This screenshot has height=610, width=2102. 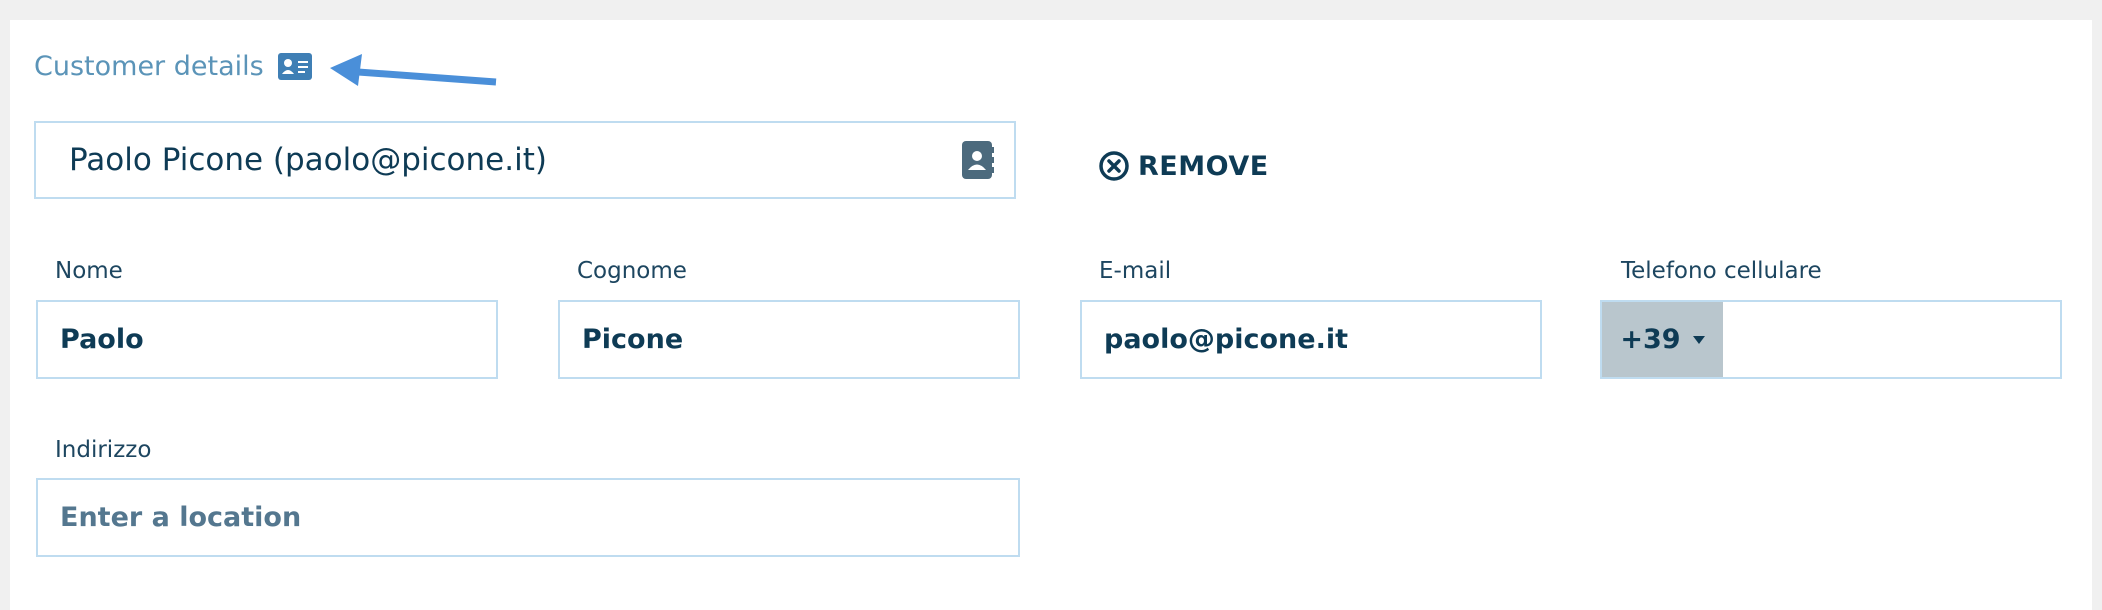 I want to click on country-code-select: +39, so click(x=1662, y=339).